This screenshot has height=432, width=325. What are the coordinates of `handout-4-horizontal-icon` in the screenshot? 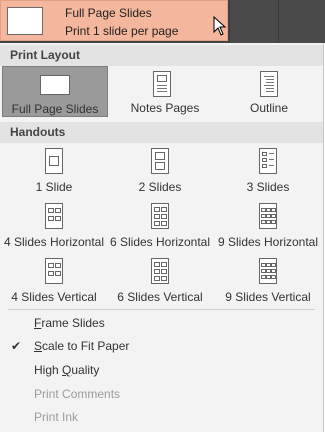 It's located at (54, 216).